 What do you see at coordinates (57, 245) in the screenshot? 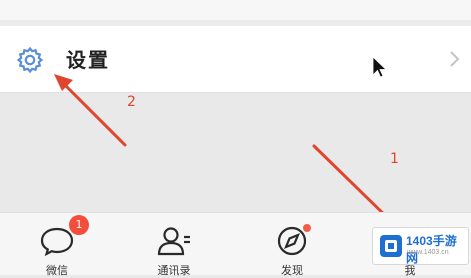
I see `tab-wechat: 1 微信` at bounding box center [57, 245].